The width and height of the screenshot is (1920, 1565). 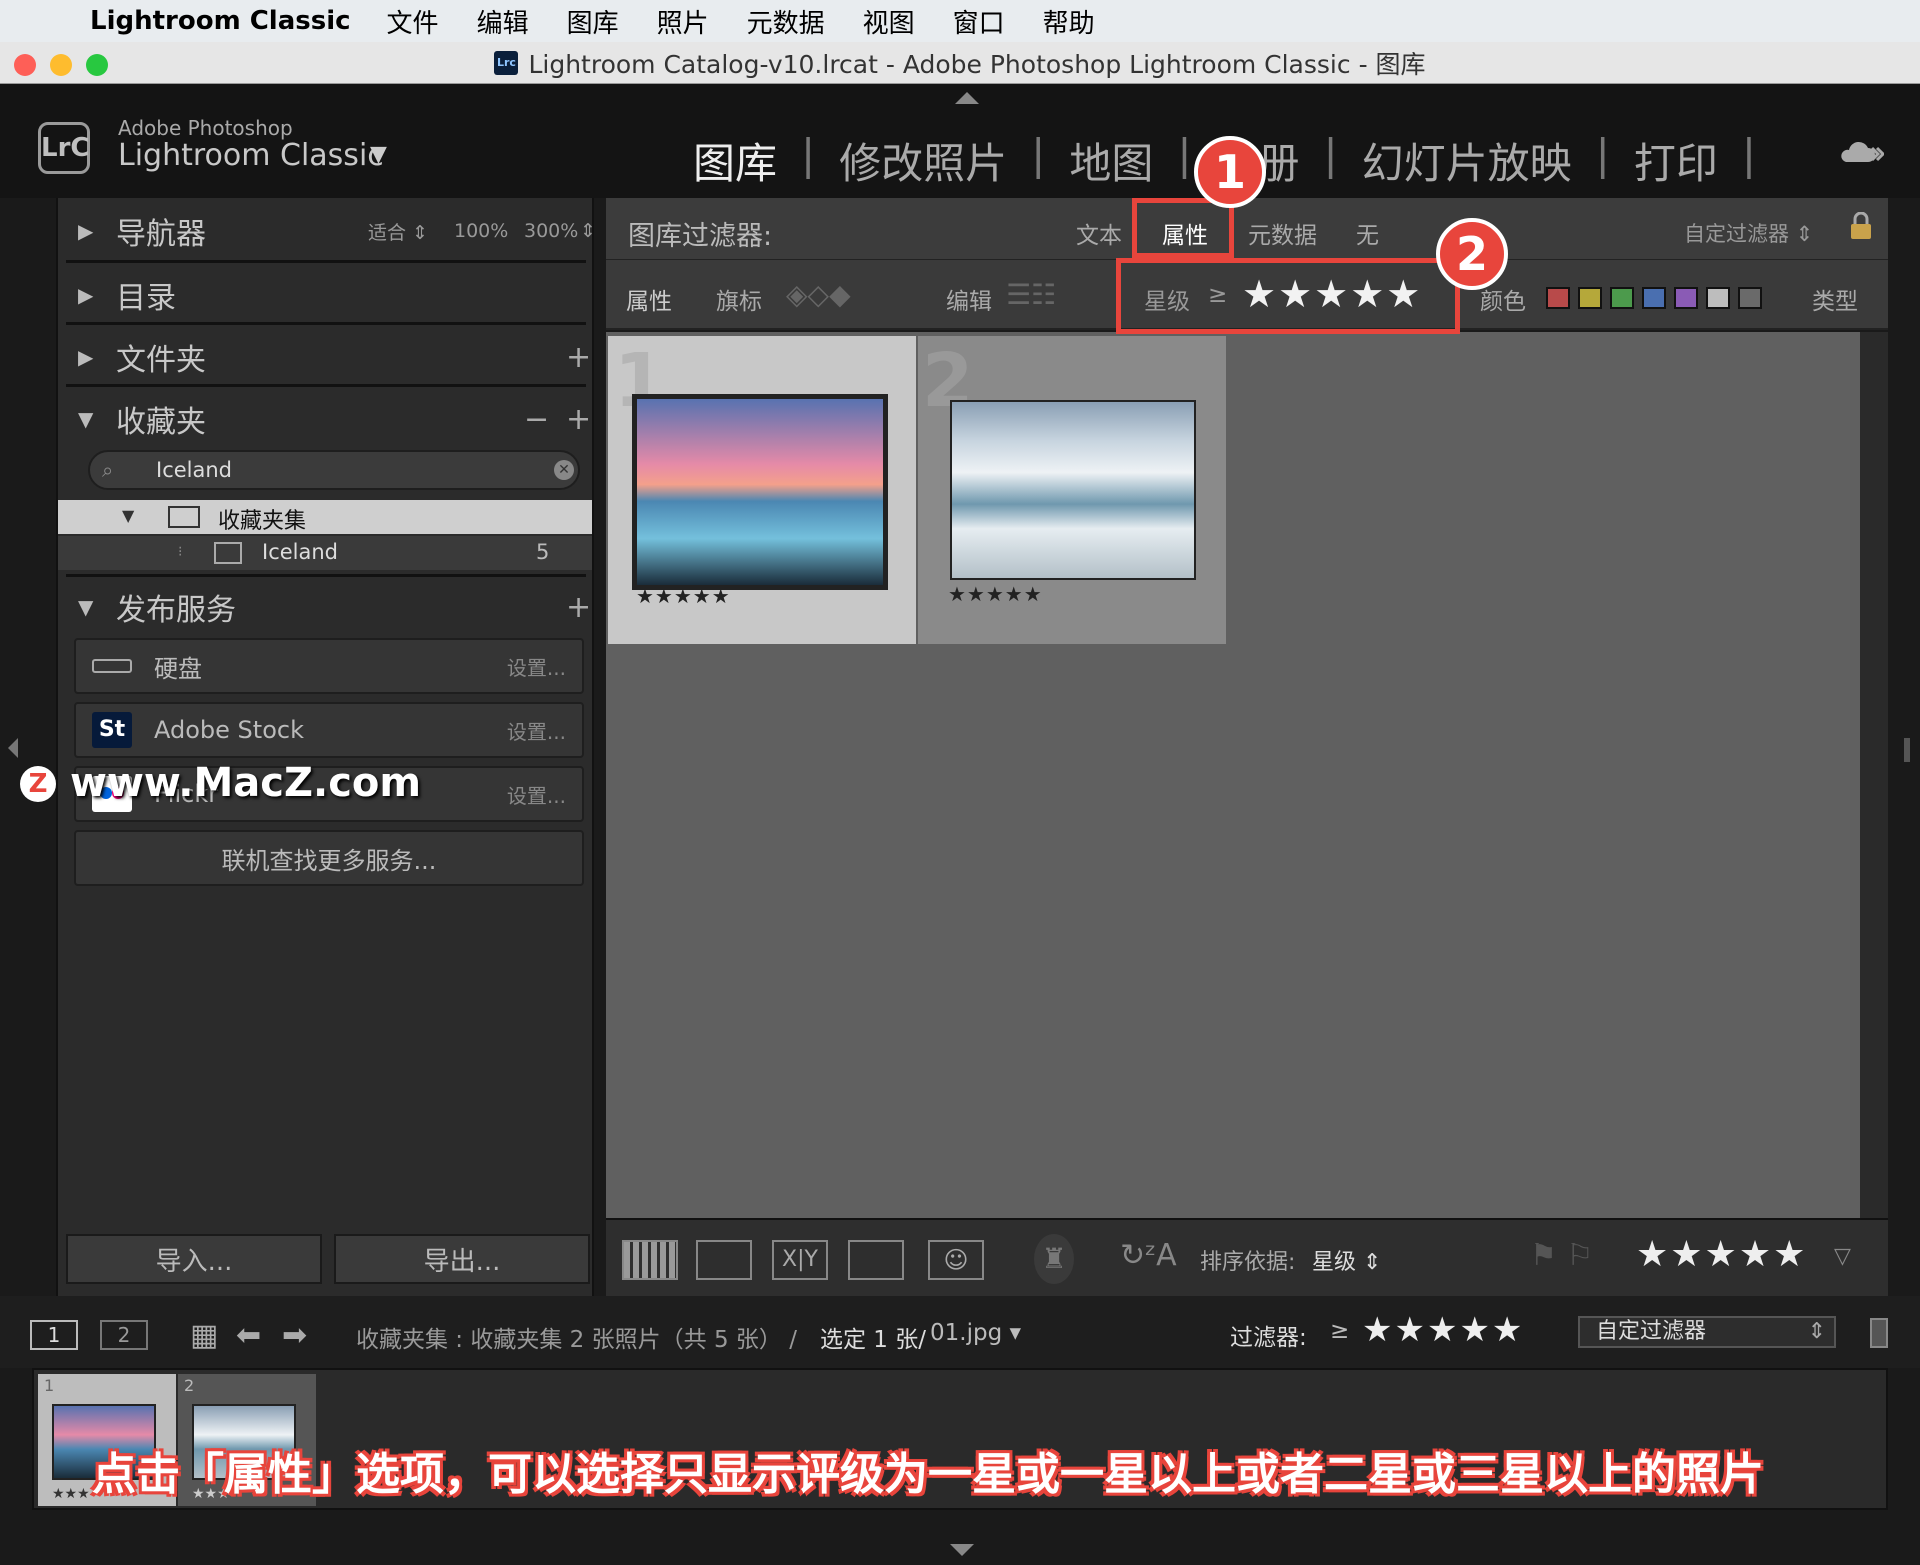 I want to click on publish-header: ▼ 发布服务 +, so click(x=338, y=607).